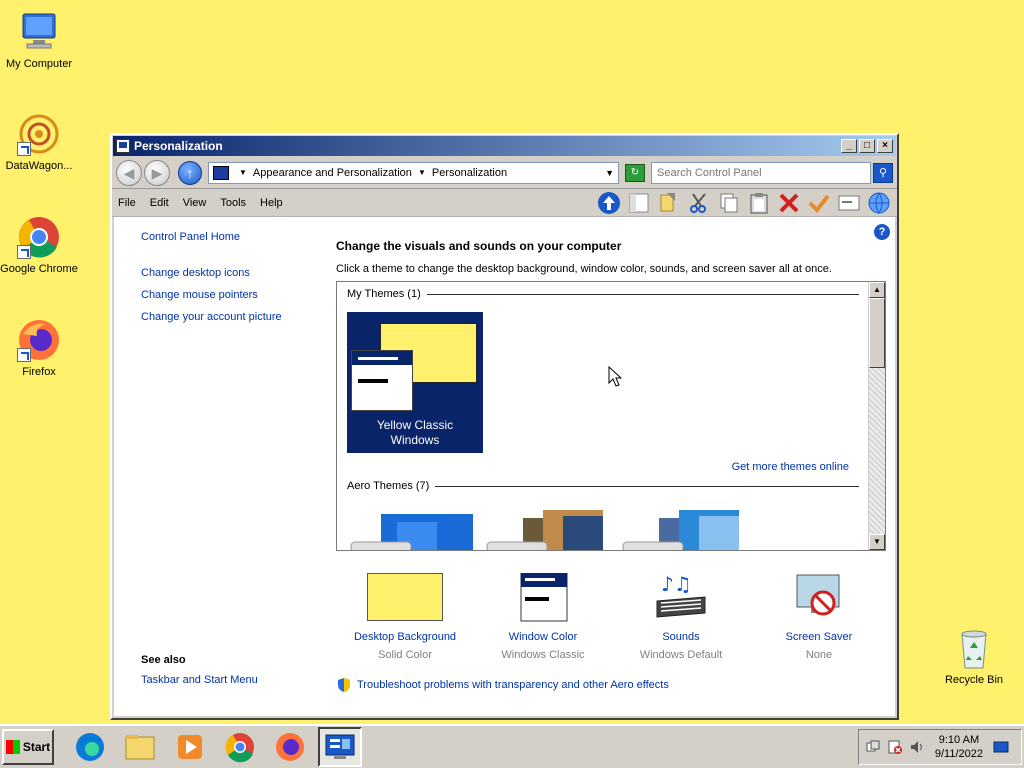  Describe the element at coordinates (123, 146) in the screenshot. I see `control-panel-icon` at that location.